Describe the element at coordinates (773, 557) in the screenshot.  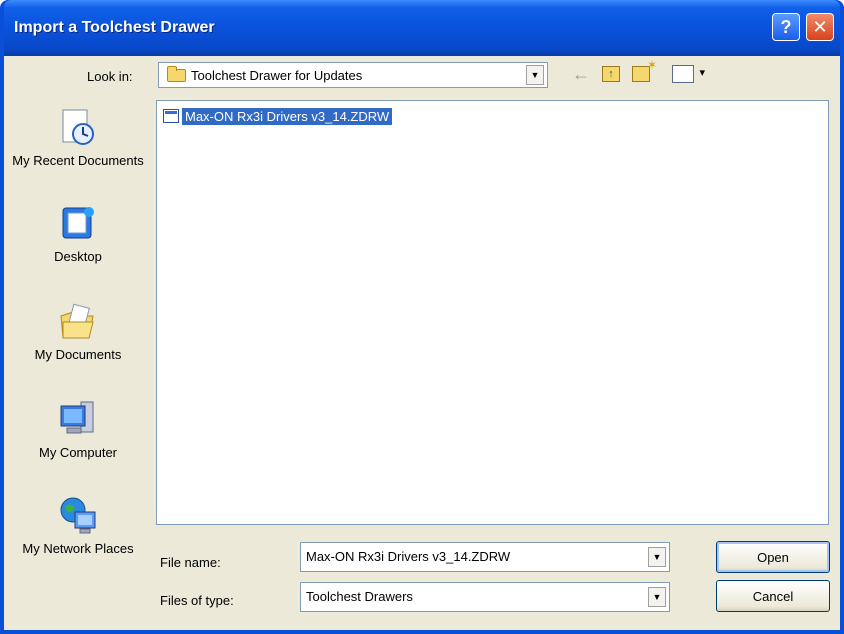
I see `open-button: Open` at that location.